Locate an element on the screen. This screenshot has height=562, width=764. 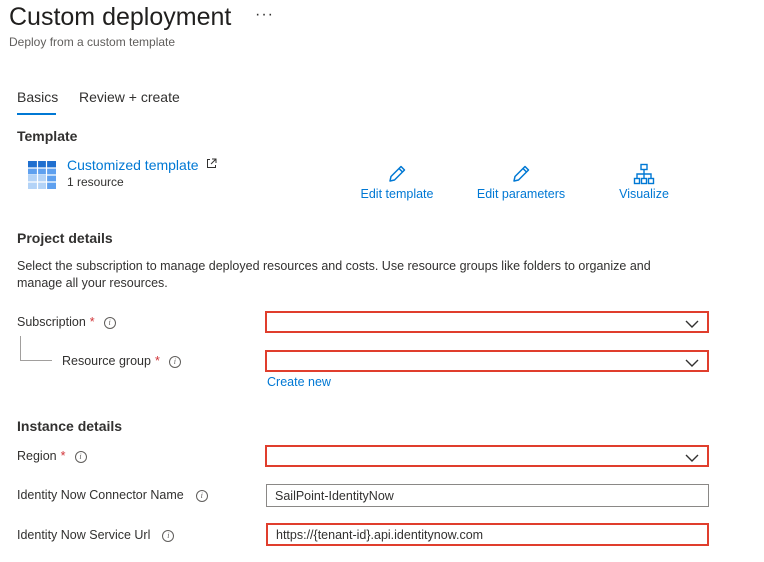
instance-details-heading: Instance details is located at coordinates (70, 426).